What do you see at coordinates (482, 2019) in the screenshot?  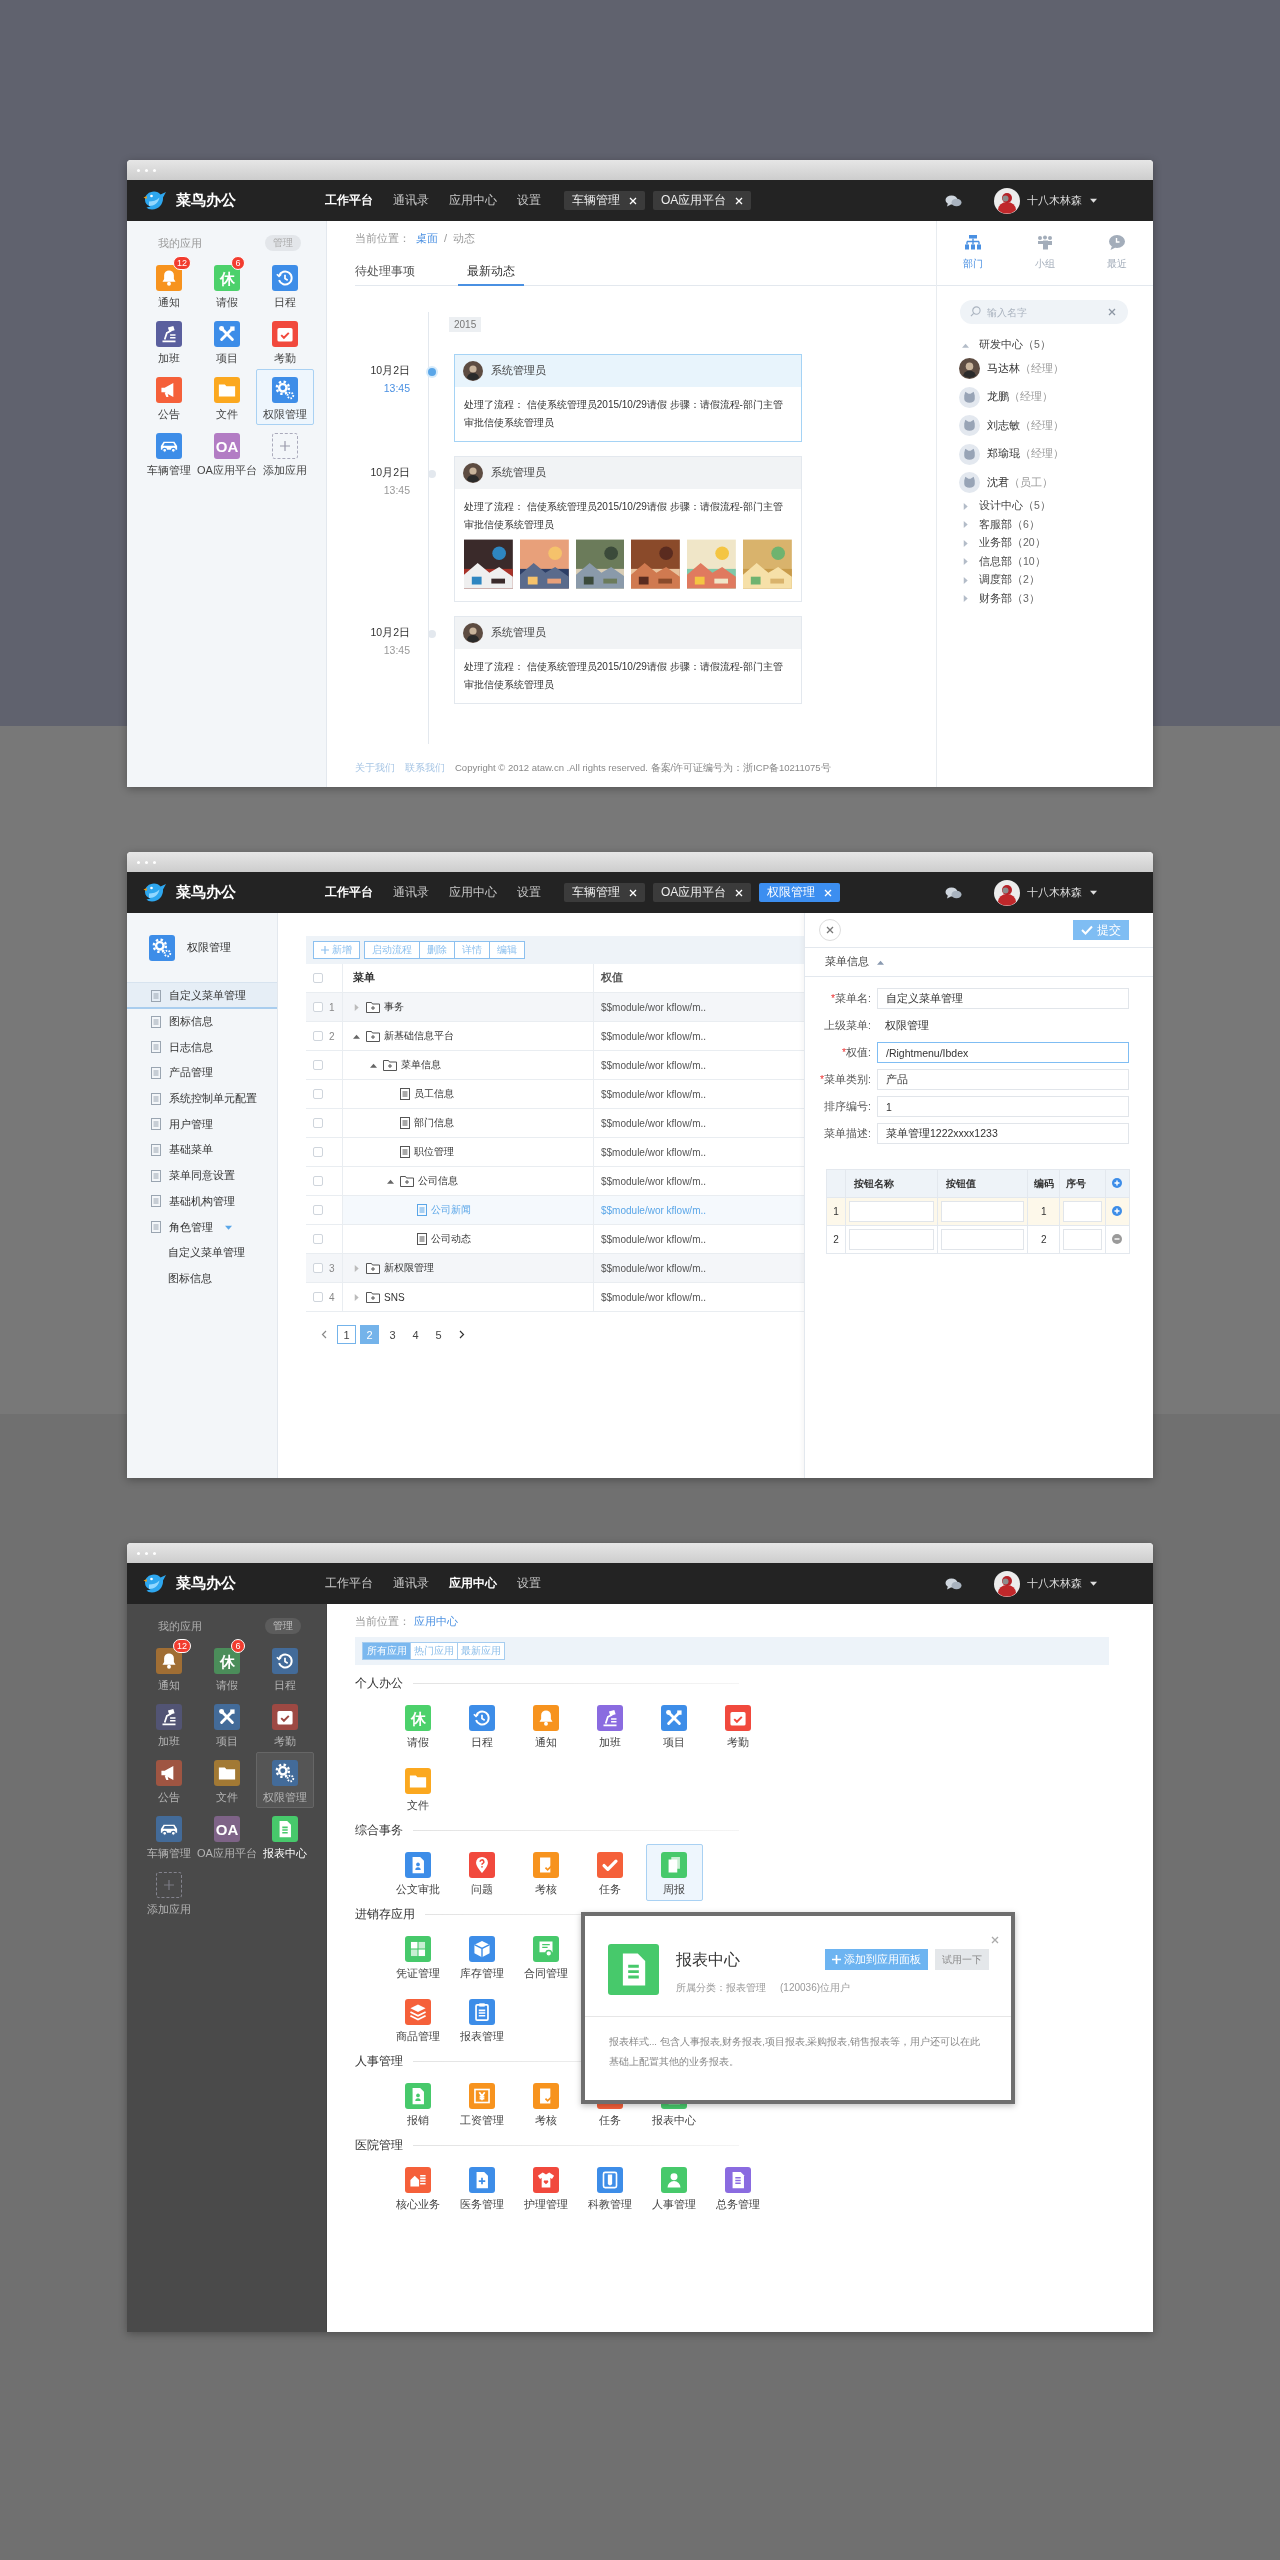 I see `app-button: 报表管理` at bounding box center [482, 2019].